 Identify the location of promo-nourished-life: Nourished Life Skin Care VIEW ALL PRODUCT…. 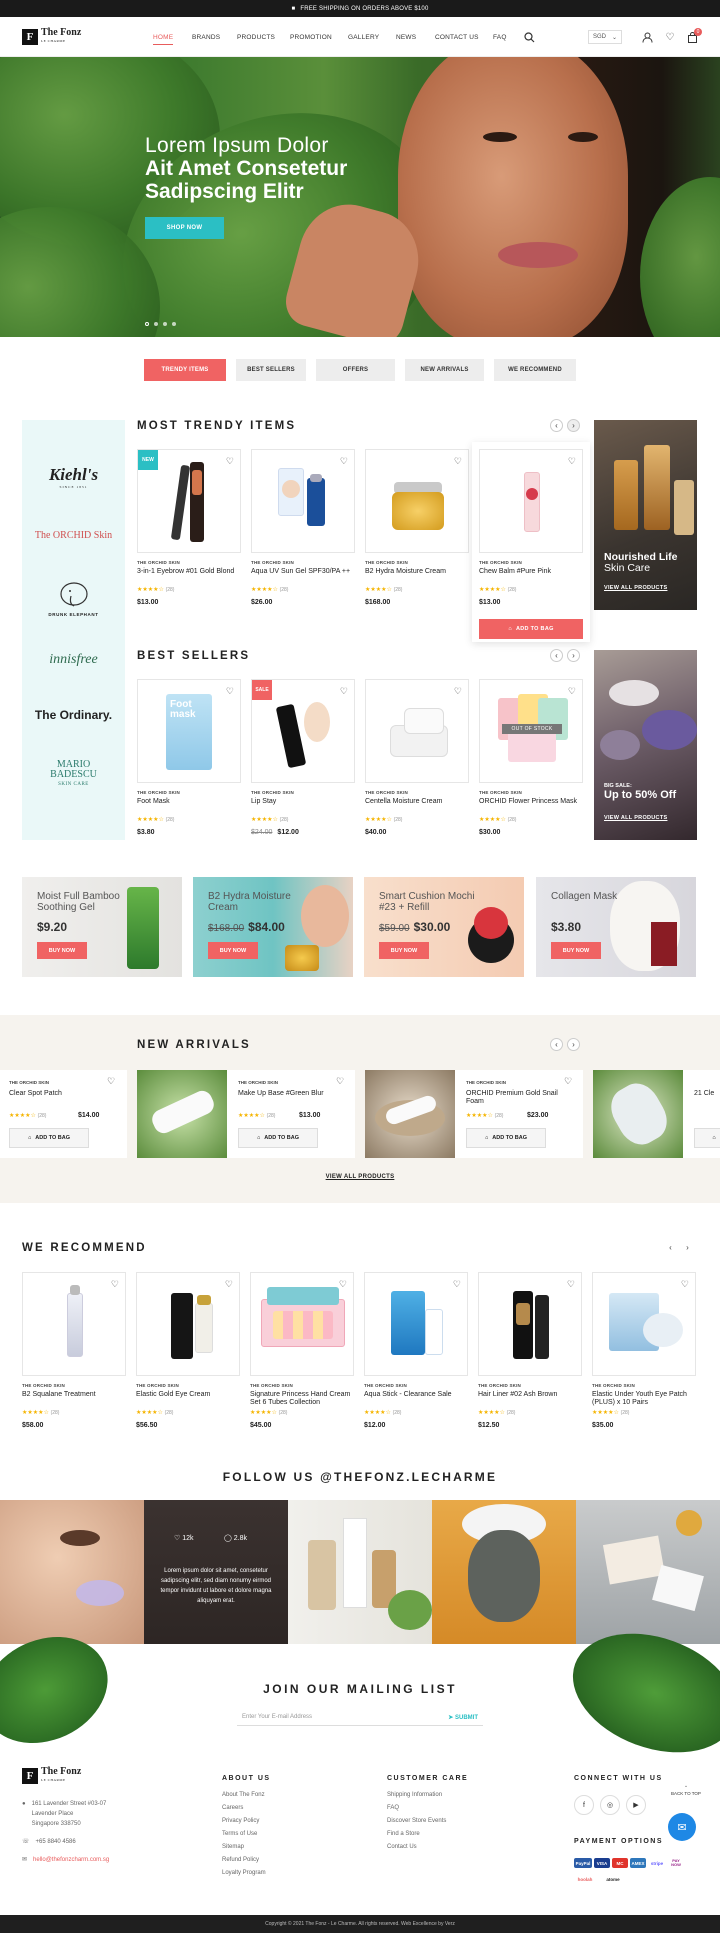
(645, 515).